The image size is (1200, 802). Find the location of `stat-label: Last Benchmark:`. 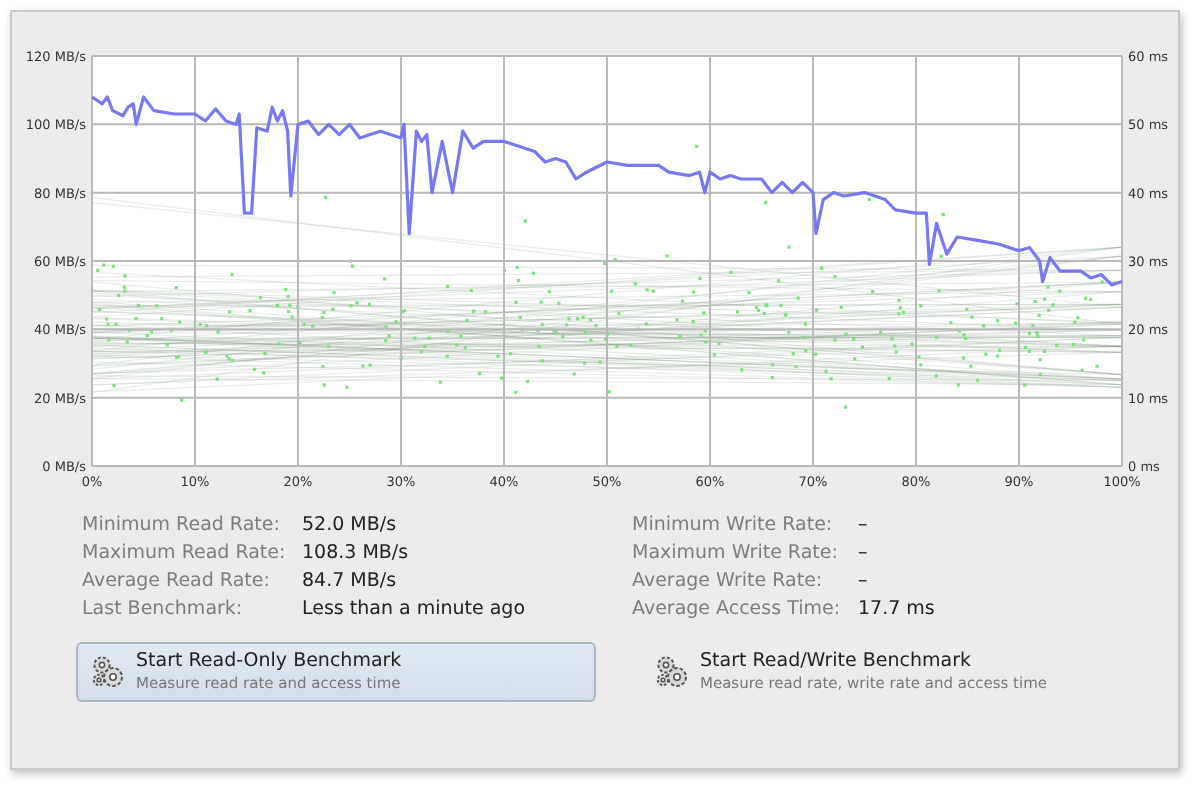

stat-label: Last Benchmark: is located at coordinates (163, 609).